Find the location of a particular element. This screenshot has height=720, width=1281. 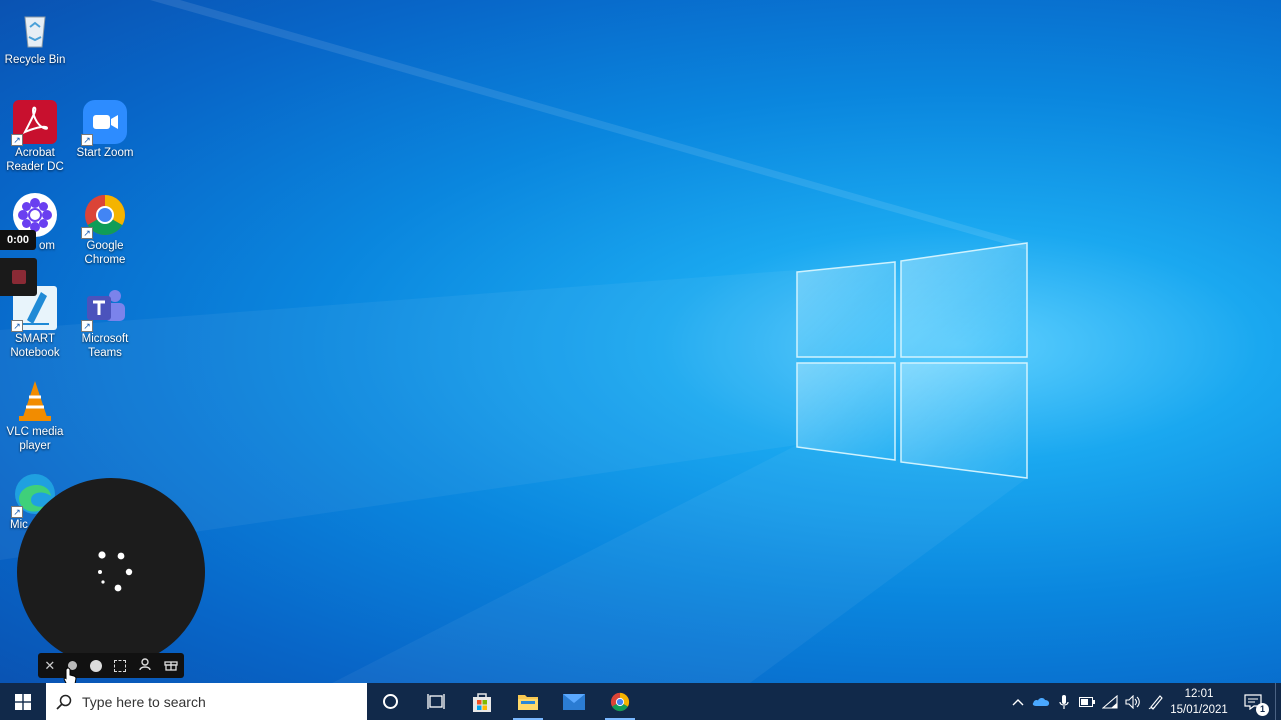

acrobat-icon: ↗ is located at coordinates (34, 123).